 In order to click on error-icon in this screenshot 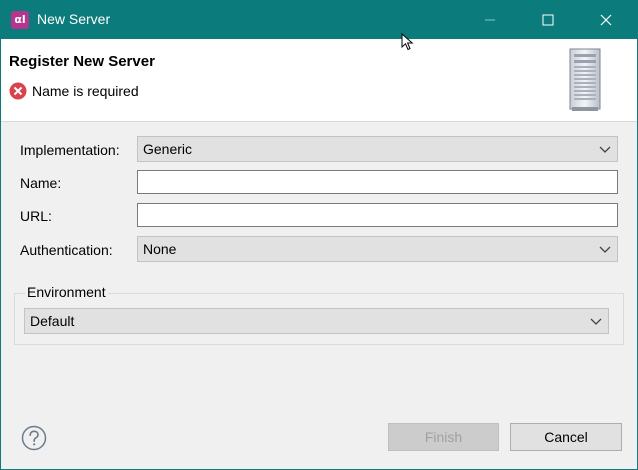, I will do `click(18, 91)`.